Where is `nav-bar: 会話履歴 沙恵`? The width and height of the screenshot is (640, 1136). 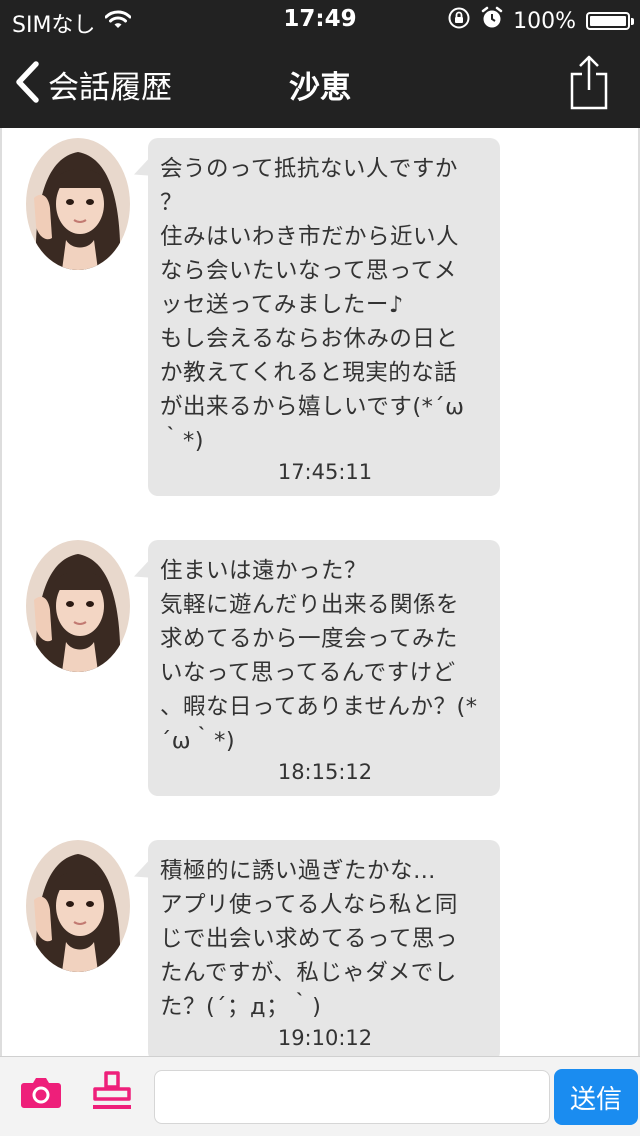
nav-bar: 会話履歴 沙恵 is located at coordinates (320, 84).